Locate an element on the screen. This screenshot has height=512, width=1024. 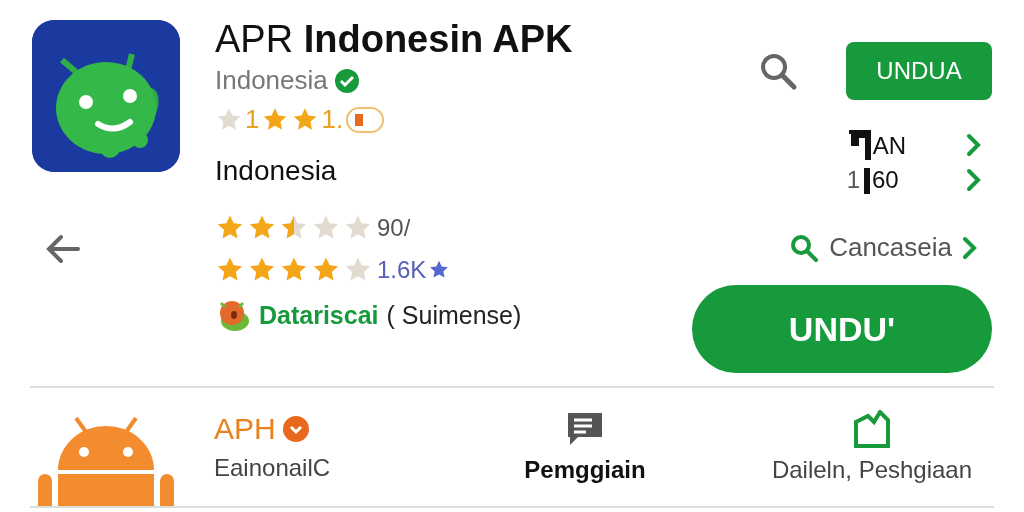
reviews-label: Pemggiain is located at coordinates (585, 470).